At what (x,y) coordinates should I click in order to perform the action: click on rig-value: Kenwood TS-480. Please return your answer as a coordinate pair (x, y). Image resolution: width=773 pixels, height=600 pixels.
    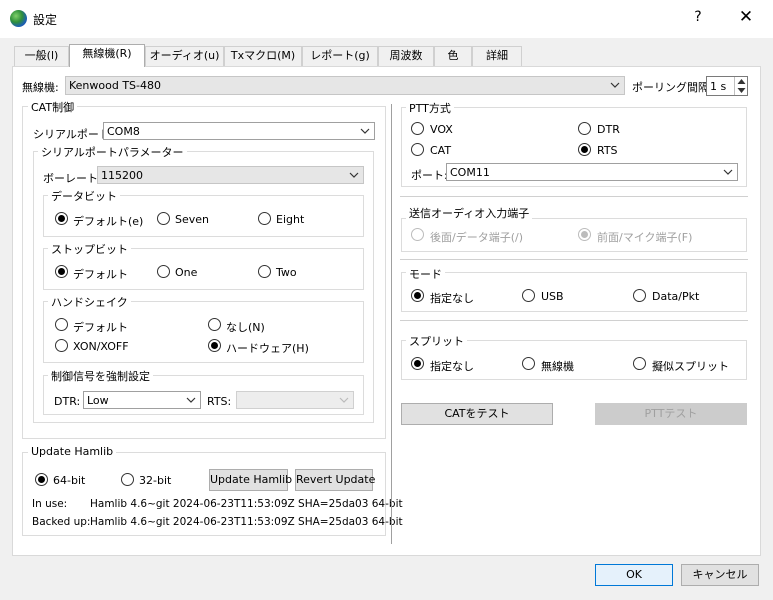
    Looking at the image, I should click on (115, 85).